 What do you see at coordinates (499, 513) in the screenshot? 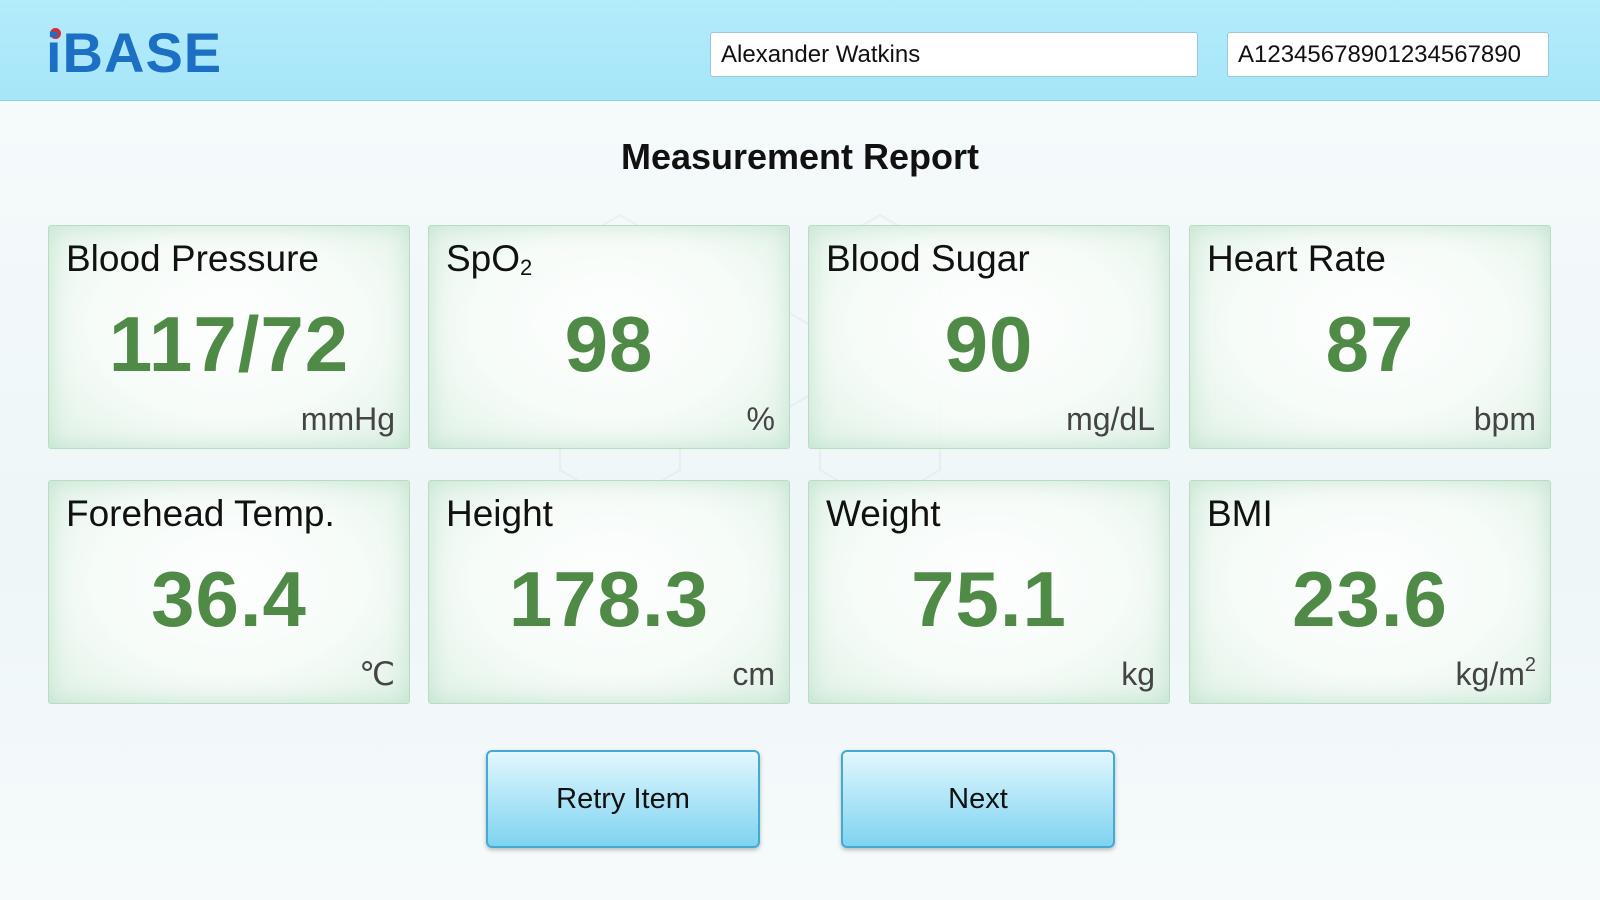
I see `card-label: Height` at bounding box center [499, 513].